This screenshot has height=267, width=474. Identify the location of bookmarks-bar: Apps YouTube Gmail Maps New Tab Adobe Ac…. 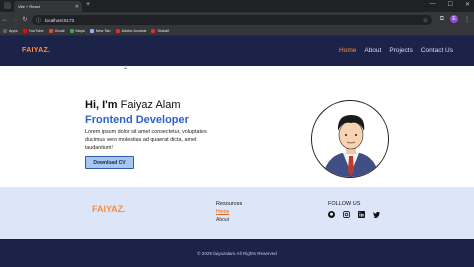
(237, 31).